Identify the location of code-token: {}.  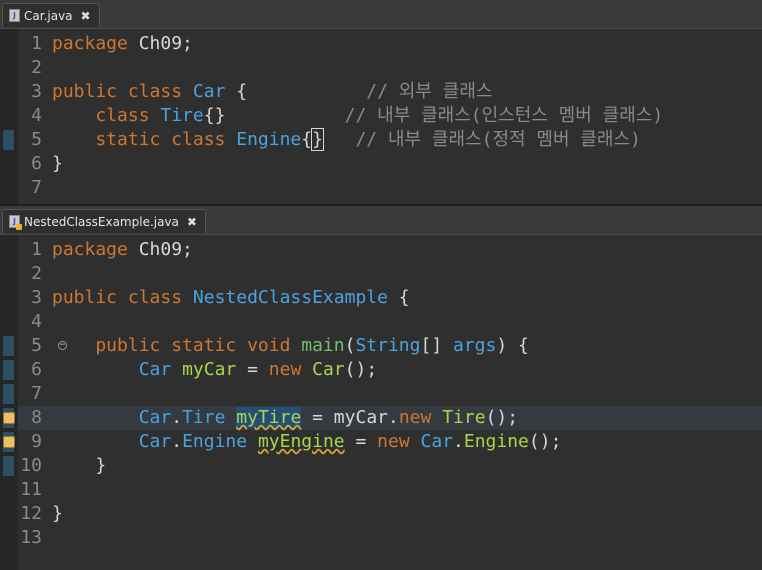
(274, 115).